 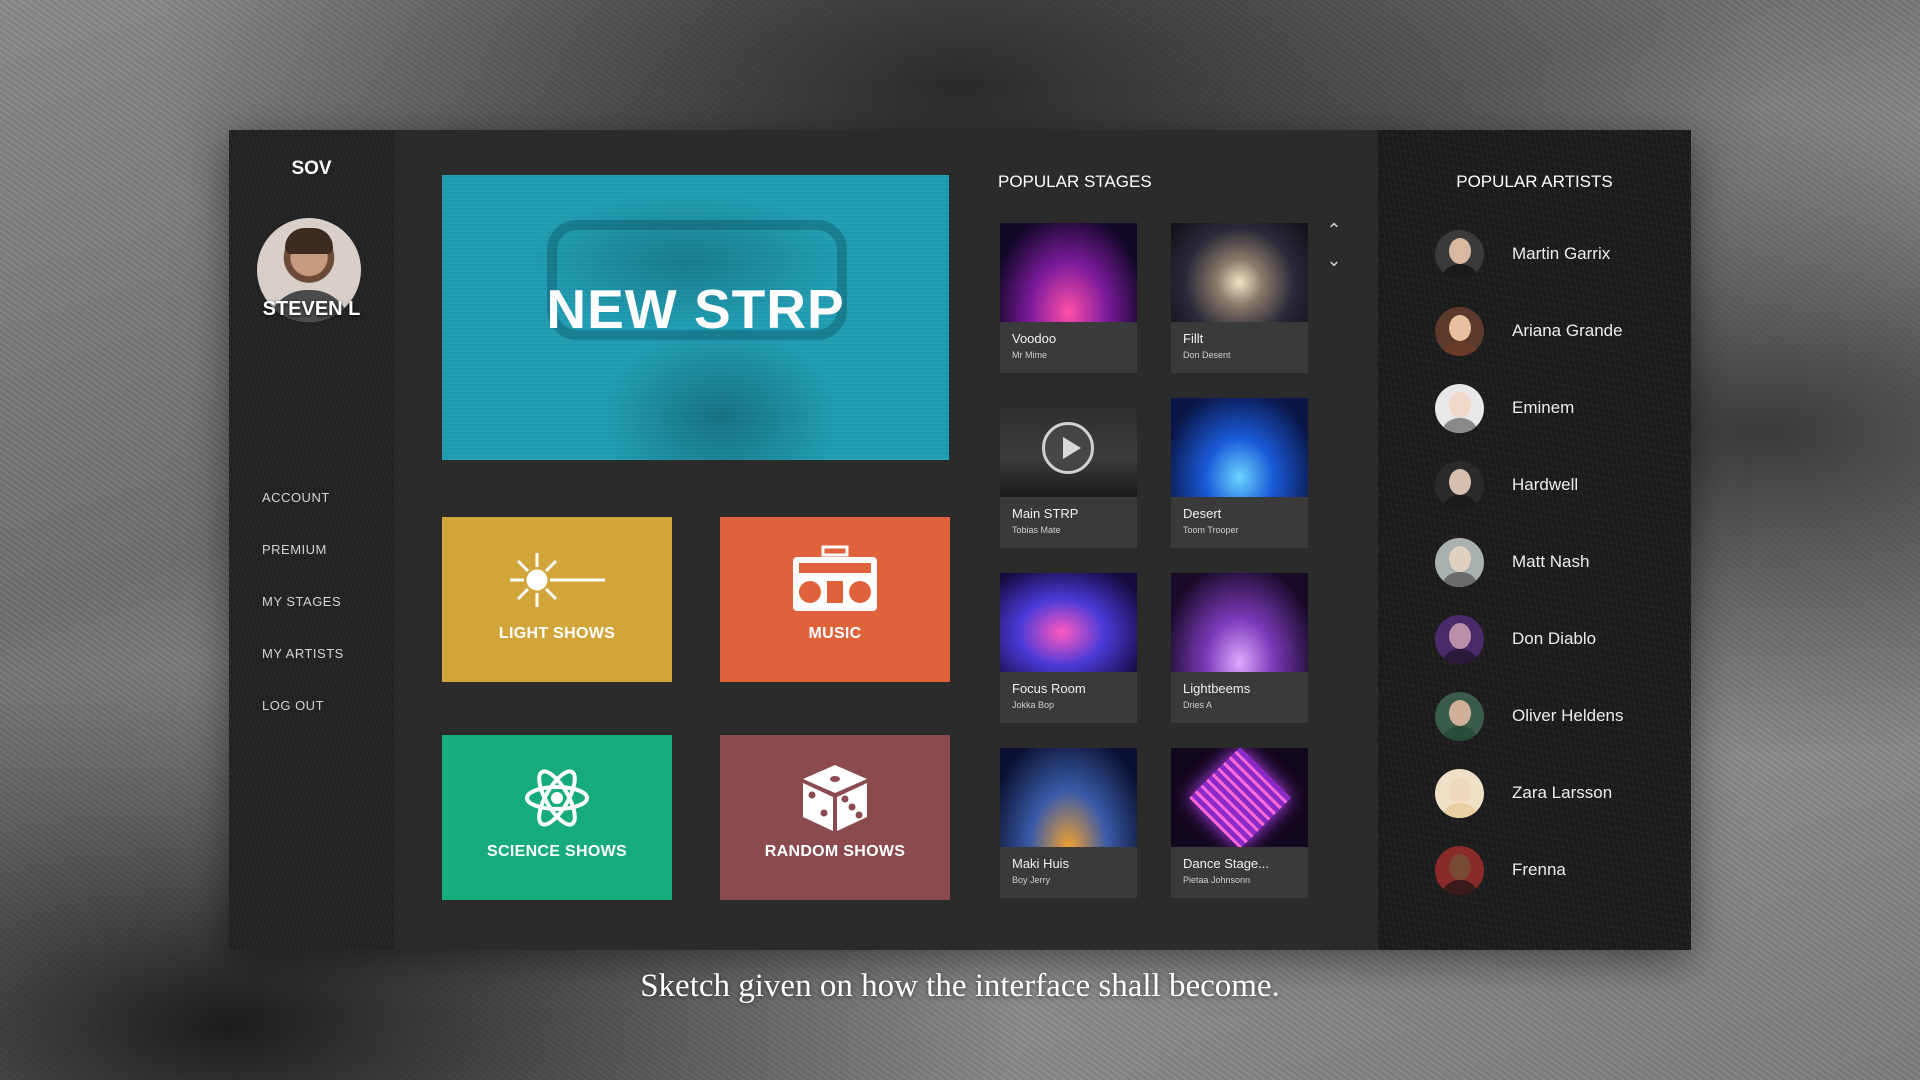 I want to click on stage-name: Focus Room, so click(x=1049, y=688).